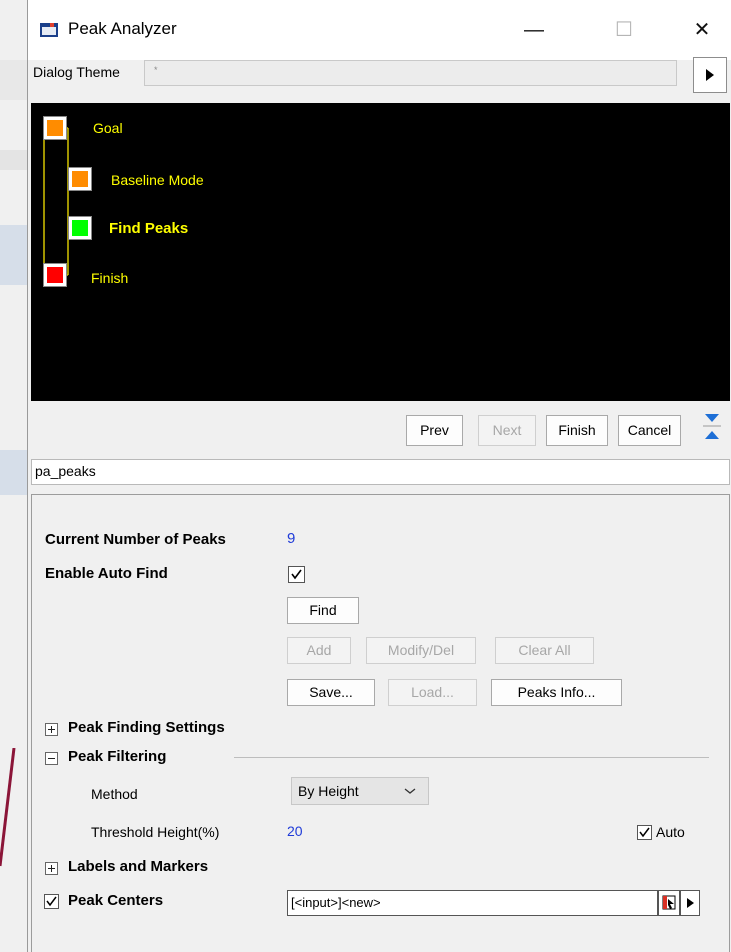 Image resolution: width=731 pixels, height=952 pixels. What do you see at coordinates (328, 791) in the screenshot?
I see `method-value: By Height` at bounding box center [328, 791].